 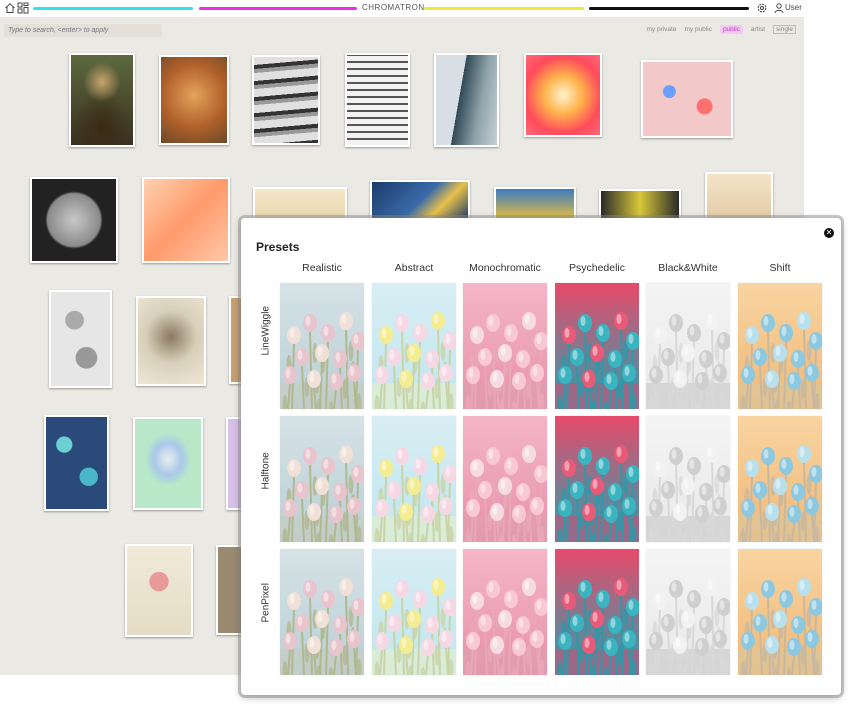 What do you see at coordinates (278, 247) in the screenshot?
I see `modal-title: Presets` at bounding box center [278, 247].